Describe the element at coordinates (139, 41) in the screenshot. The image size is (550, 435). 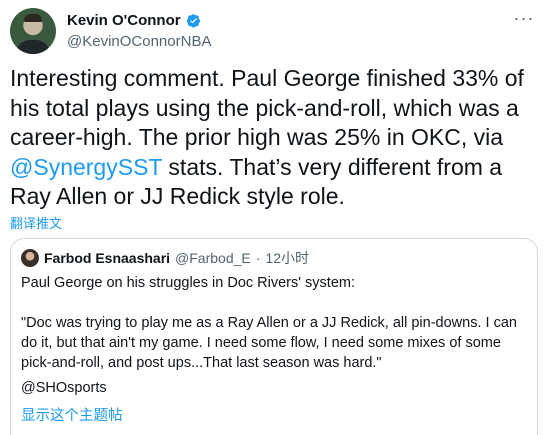
I see `author-handle: @KevinOConnorNBA` at that location.